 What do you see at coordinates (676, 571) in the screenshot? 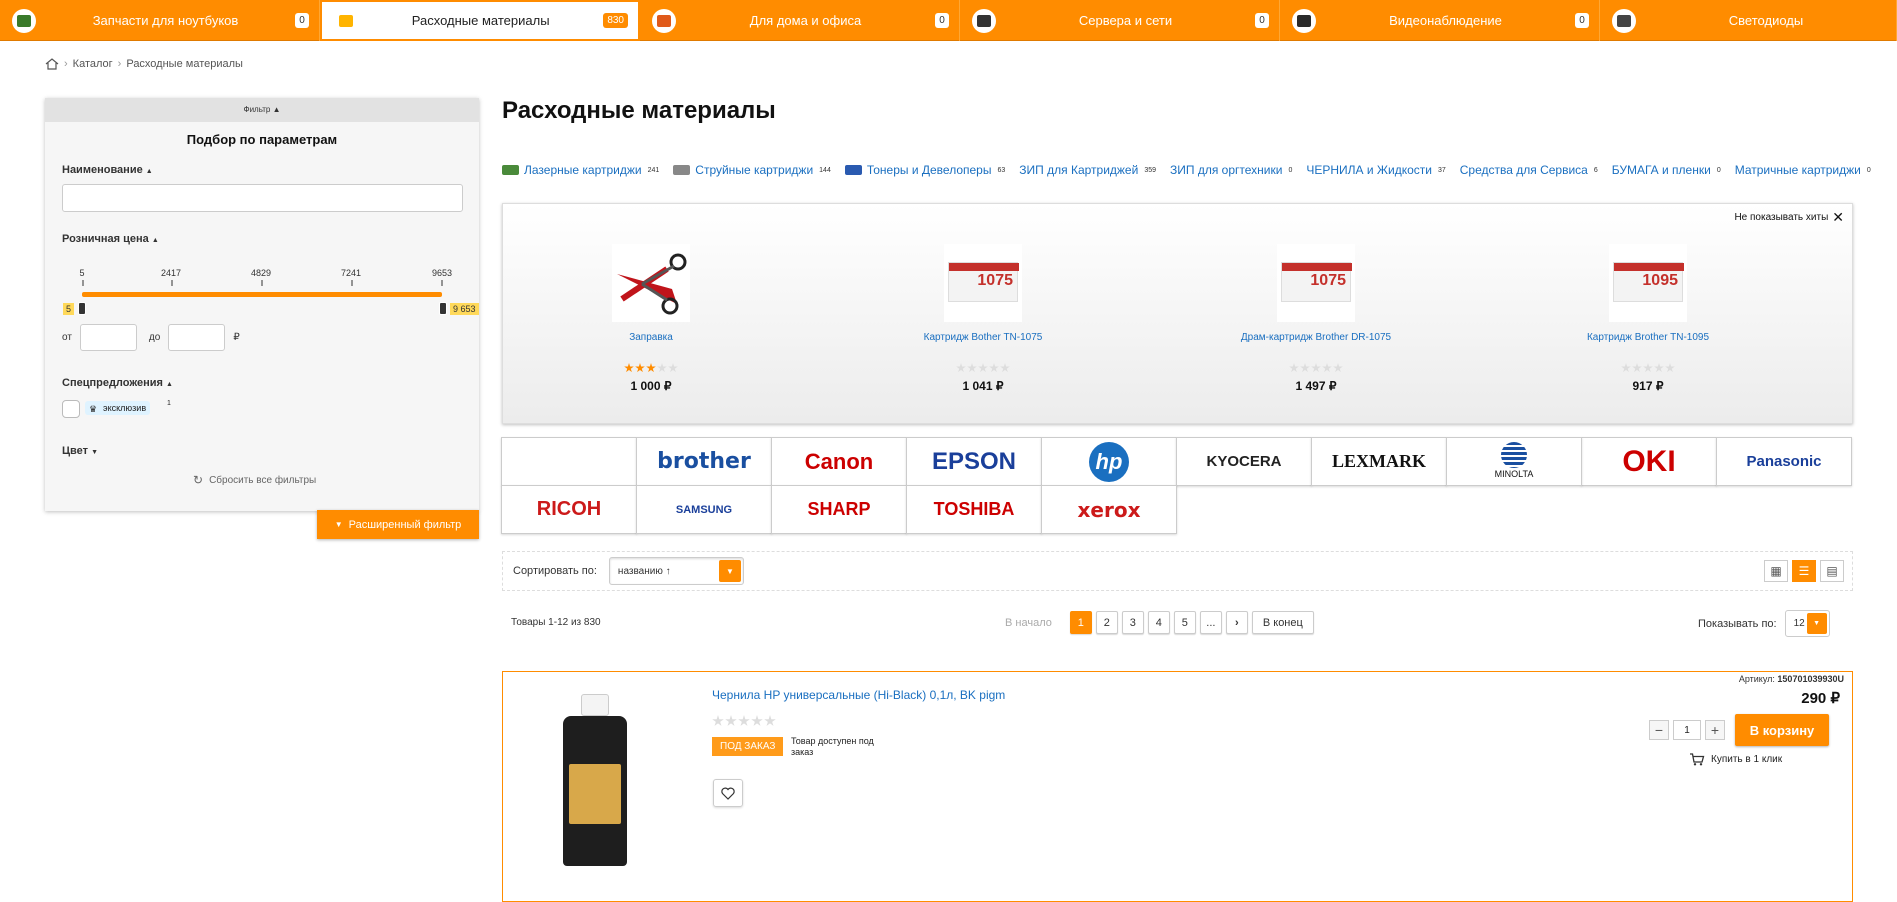
I see `sort-select: названию ↑ ▼` at bounding box center [676, 571].